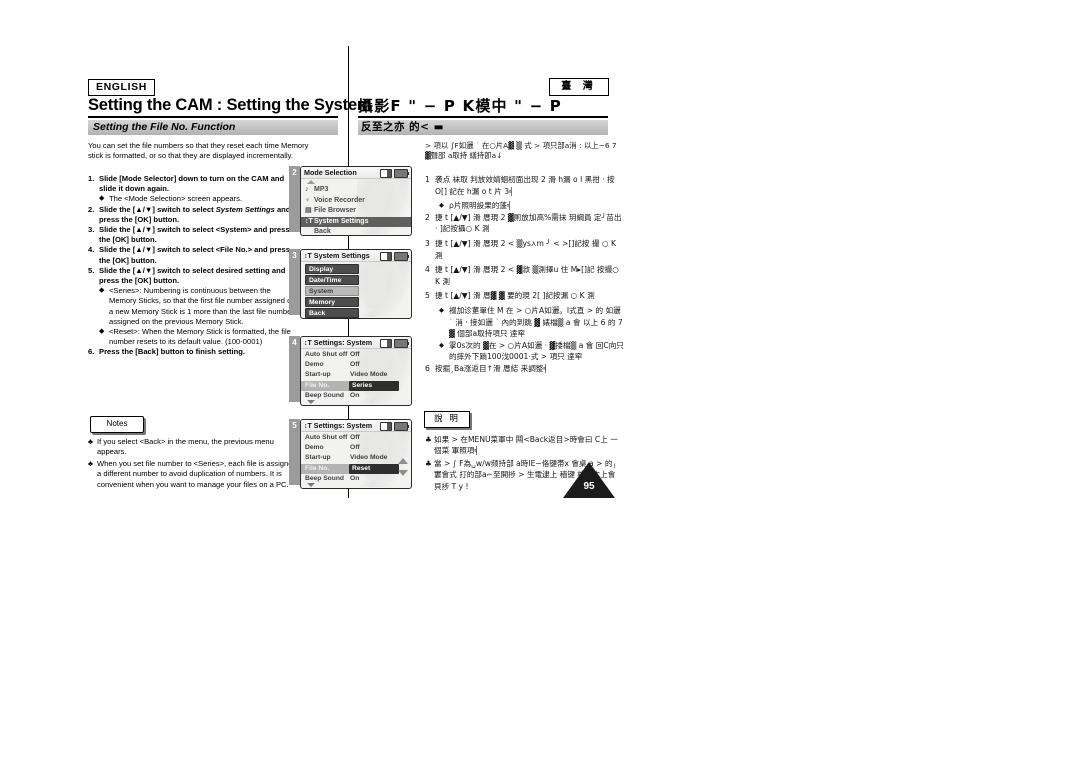  Describe the element at coordinates (589, 486) in the screenshot. I see `page-number: 95` at that location.